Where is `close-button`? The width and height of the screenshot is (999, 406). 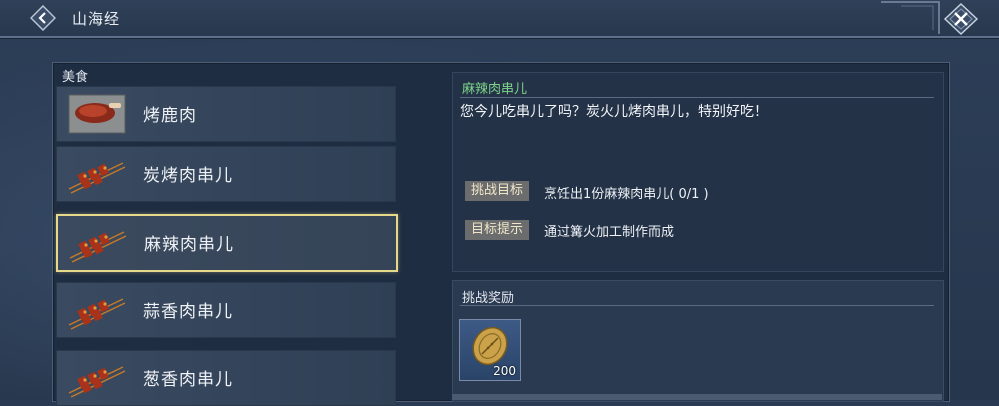
close-button is located at coordinates (961, 19).